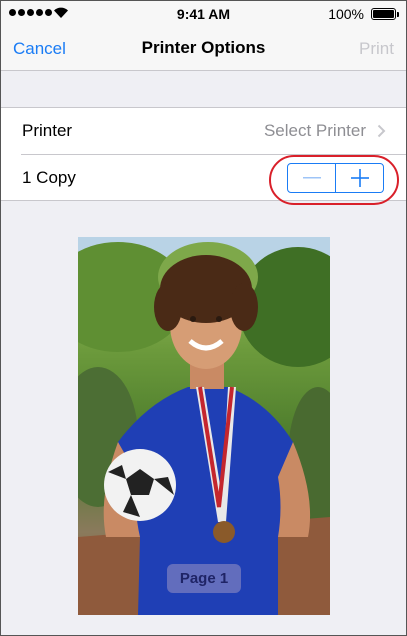  I want to click on minus-icon, so click(311, 178).